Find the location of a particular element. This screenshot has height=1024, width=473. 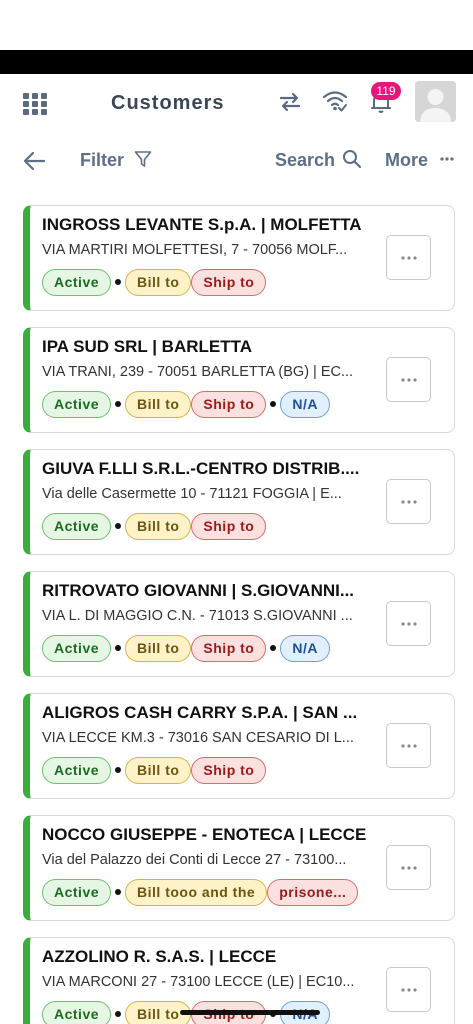

customer-name: NOCCO GIUSEPPE - ENOTECA | LECCE is located at coordinates (204, 834).